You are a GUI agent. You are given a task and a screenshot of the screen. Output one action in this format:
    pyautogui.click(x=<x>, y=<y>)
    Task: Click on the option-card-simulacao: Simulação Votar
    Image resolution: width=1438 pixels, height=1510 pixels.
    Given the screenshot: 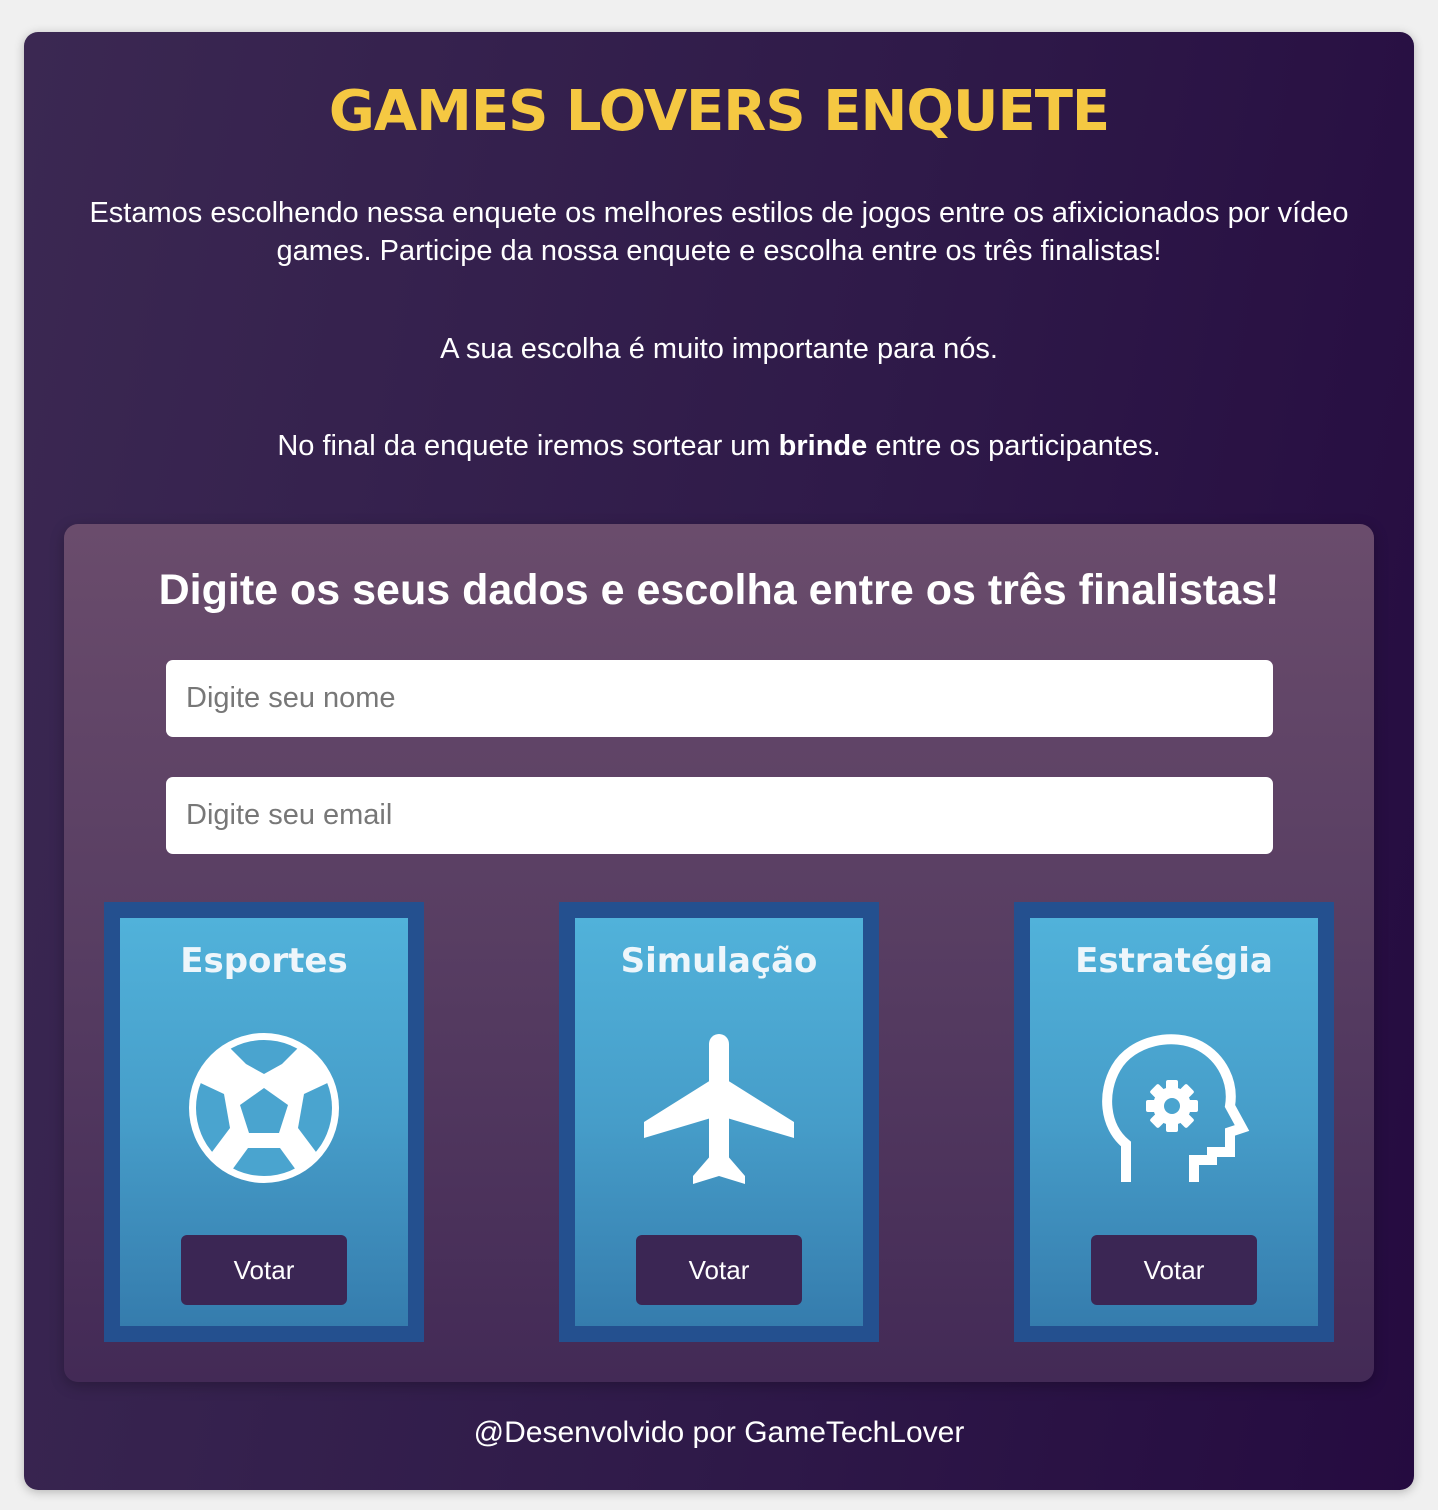 What is the action you would take?
    pyautogui.click(x=719, y=1122)
    